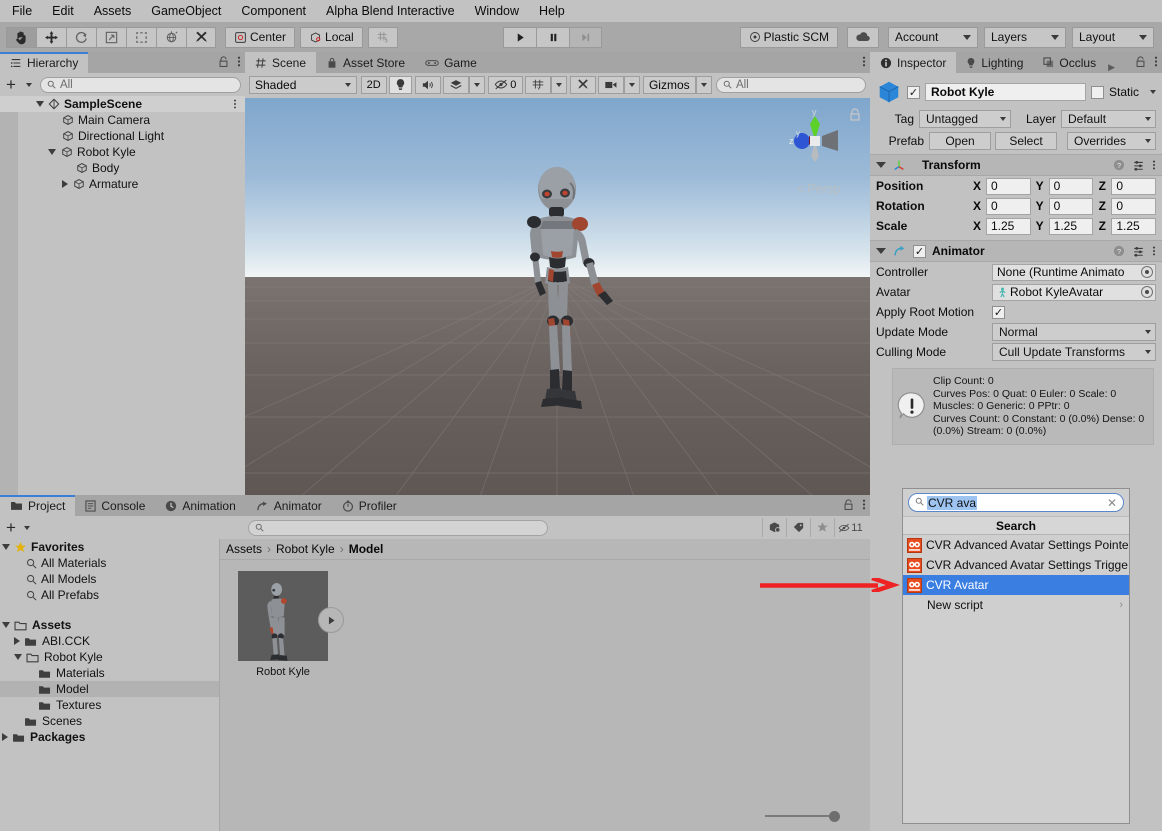 This screenshot has width=1162, height=831. Describe the element at coordinates (1008, 226) in the screenshot. I see `scale-x-input: 1.25` at that location.